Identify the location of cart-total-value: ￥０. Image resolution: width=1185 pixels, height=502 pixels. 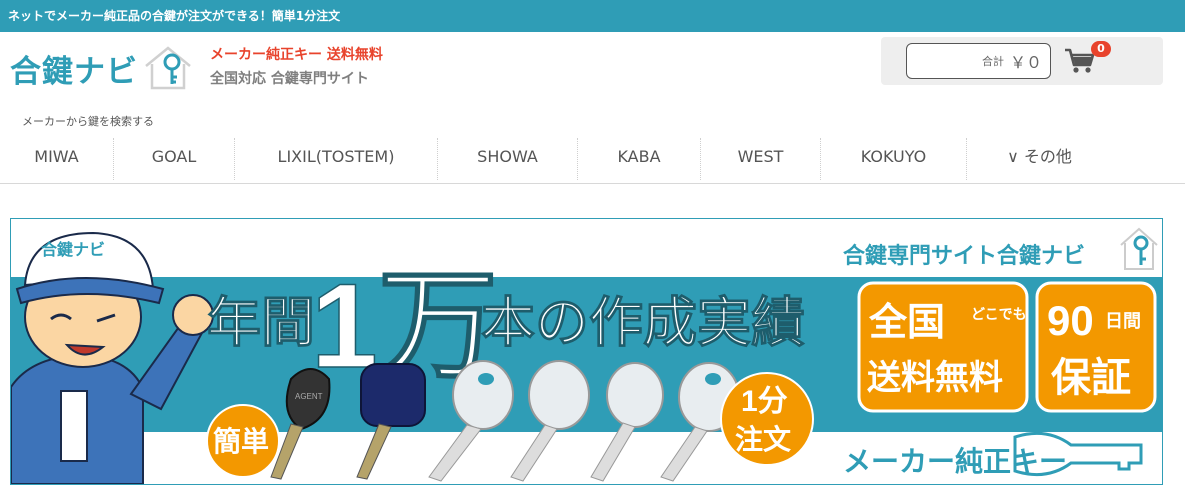
(1025, 62).